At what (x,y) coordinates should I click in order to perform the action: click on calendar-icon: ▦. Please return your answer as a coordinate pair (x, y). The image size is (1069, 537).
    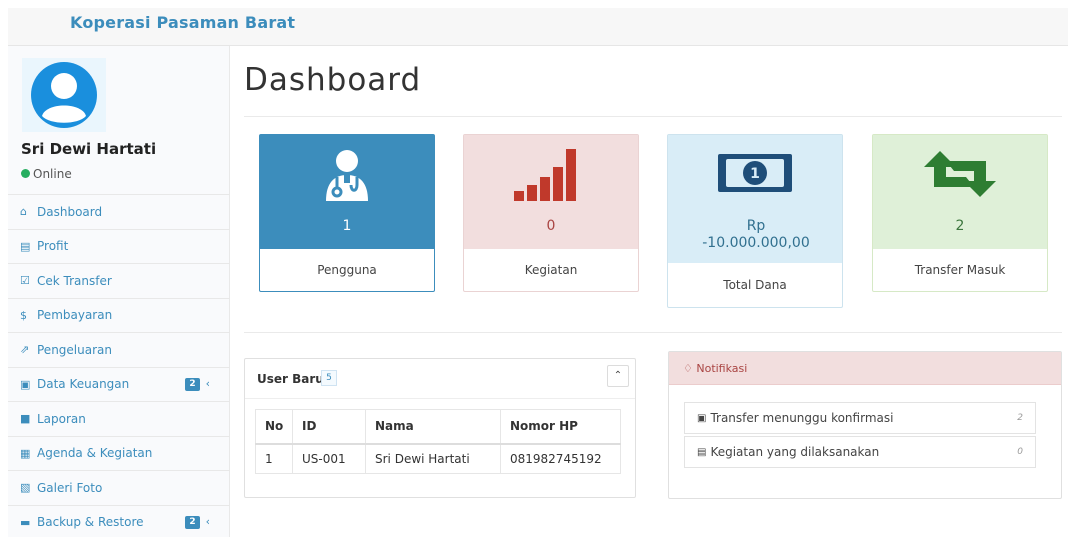
    Looking at the image, I should click on (25, 453).